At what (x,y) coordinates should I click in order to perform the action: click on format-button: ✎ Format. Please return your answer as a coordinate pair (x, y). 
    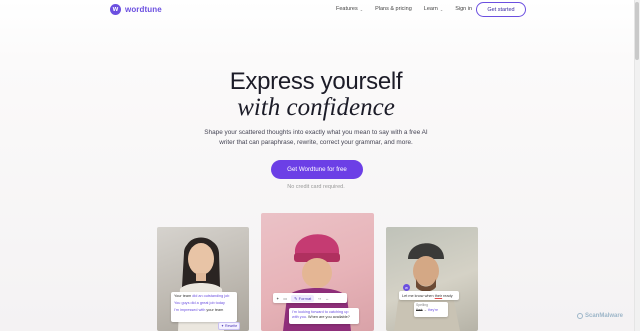
    Looking at the image, I should click on (303, 298).